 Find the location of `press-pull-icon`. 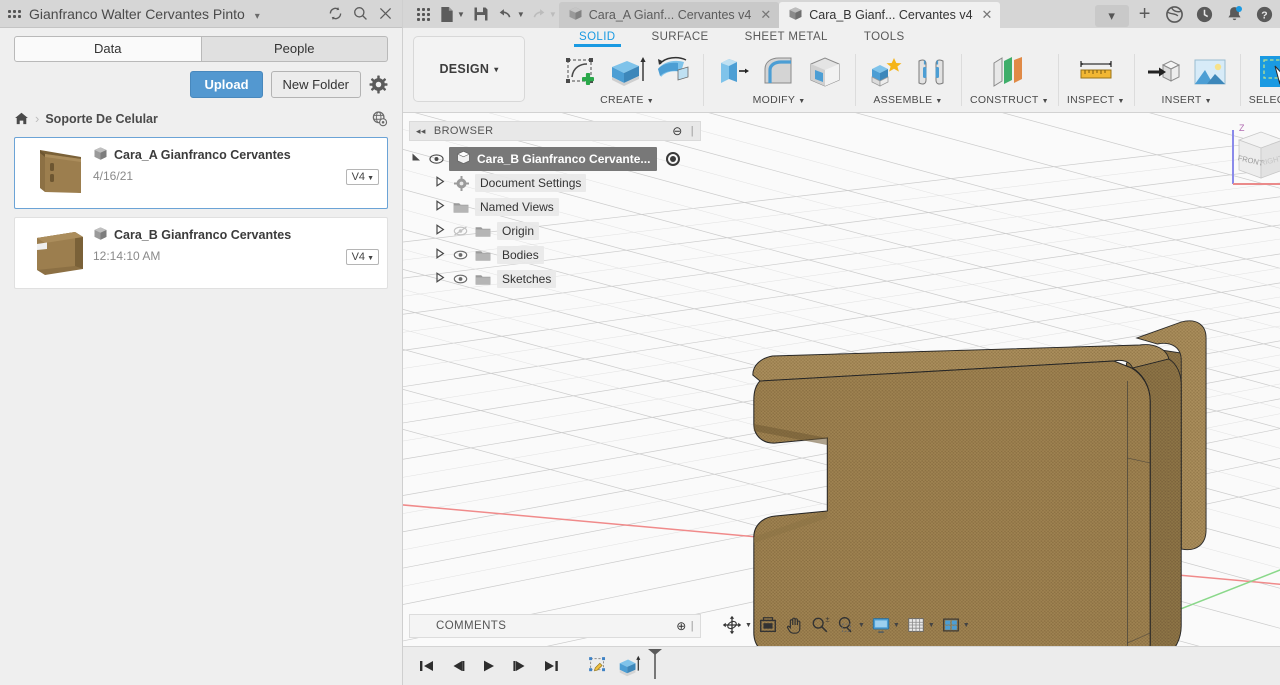

press-pull-icon is located at coordinates (733, 72).